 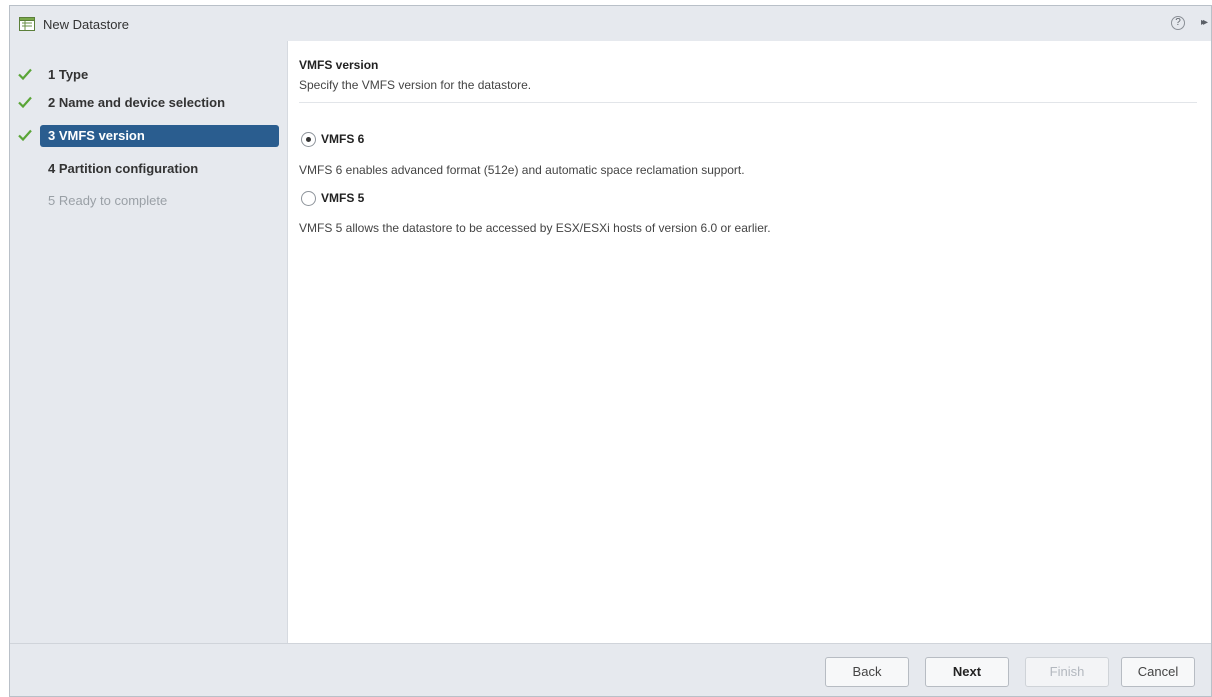 I want to click on dialog-footer: Back Next Finish Cancel, so click(x=610, y=669).